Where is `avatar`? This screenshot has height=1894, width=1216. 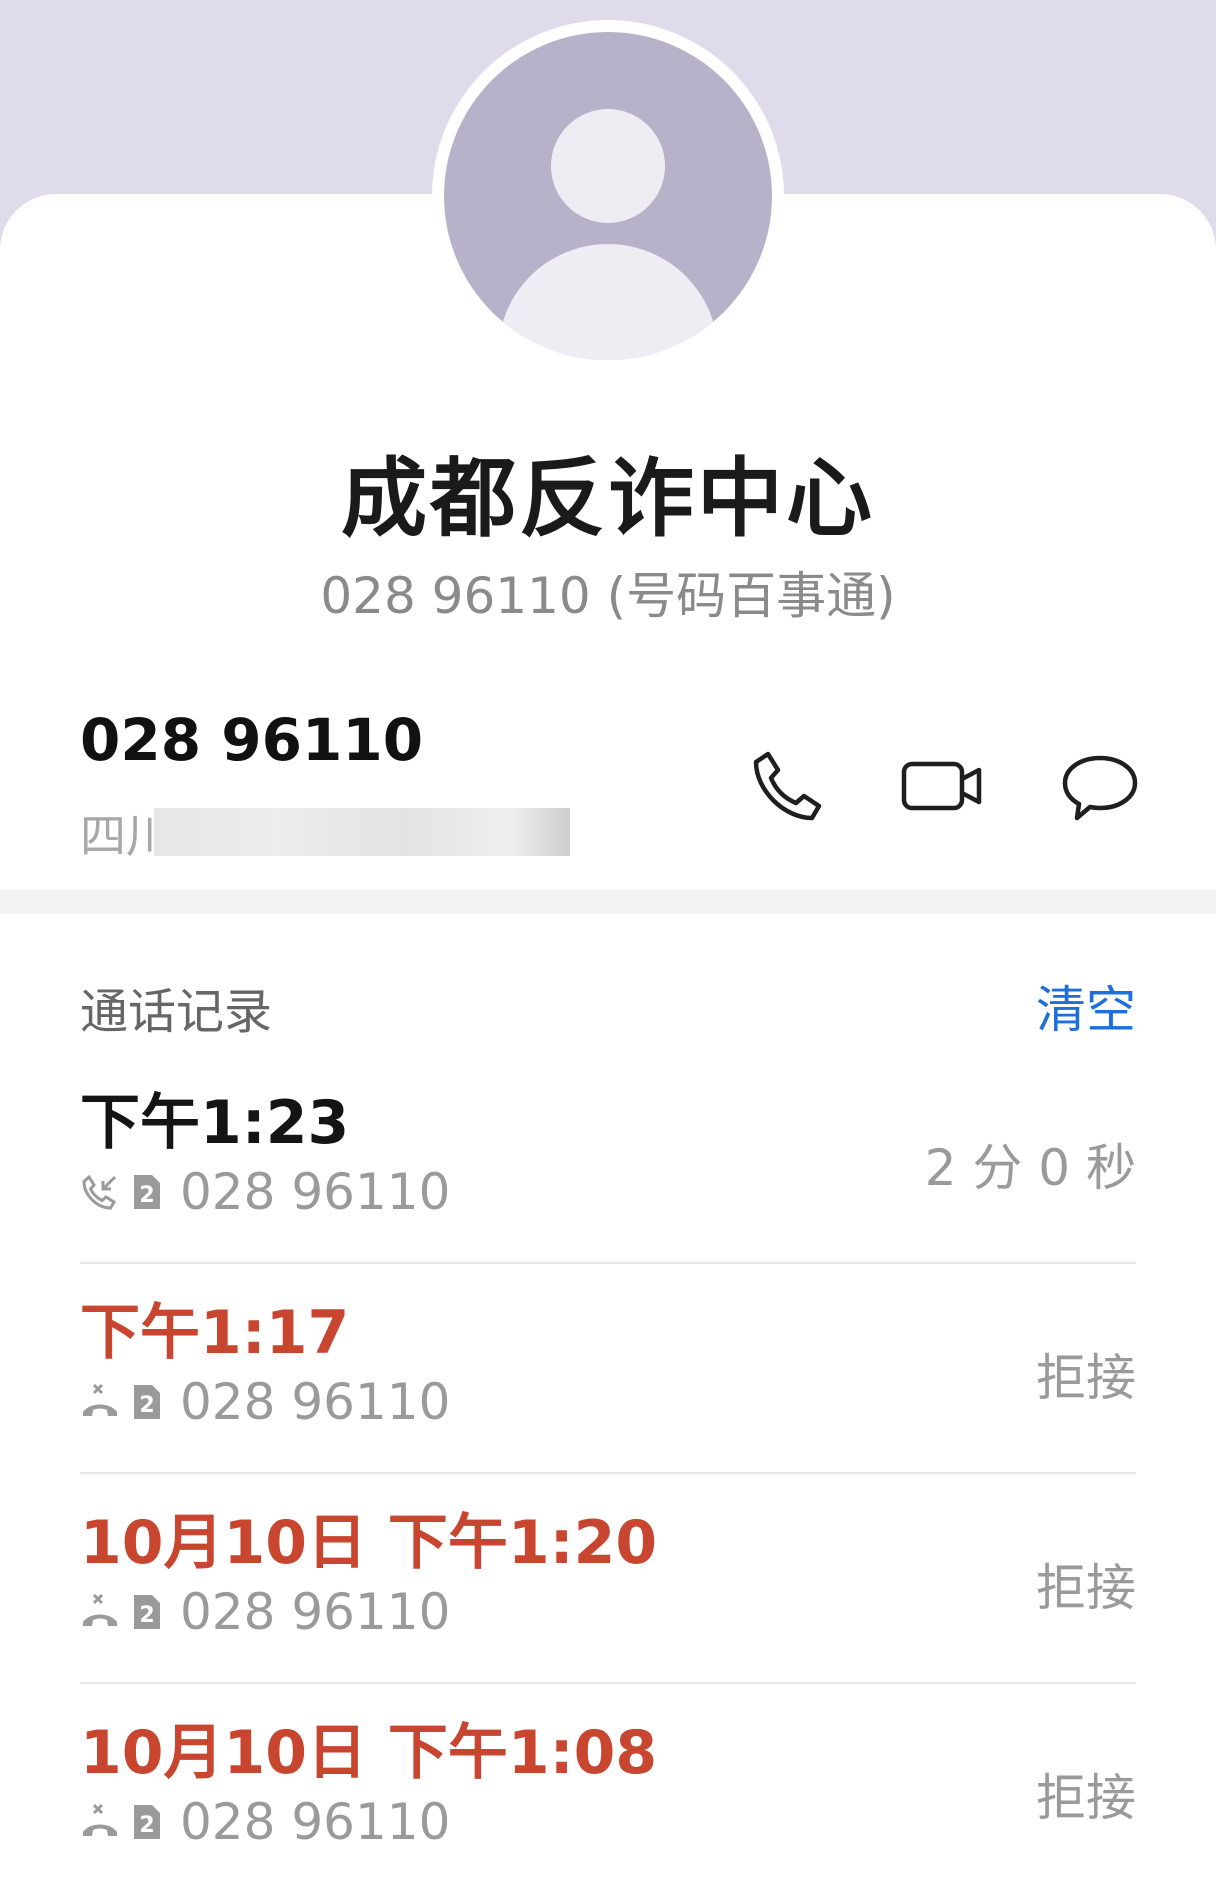 avatar is located at coordinates (608, 196).